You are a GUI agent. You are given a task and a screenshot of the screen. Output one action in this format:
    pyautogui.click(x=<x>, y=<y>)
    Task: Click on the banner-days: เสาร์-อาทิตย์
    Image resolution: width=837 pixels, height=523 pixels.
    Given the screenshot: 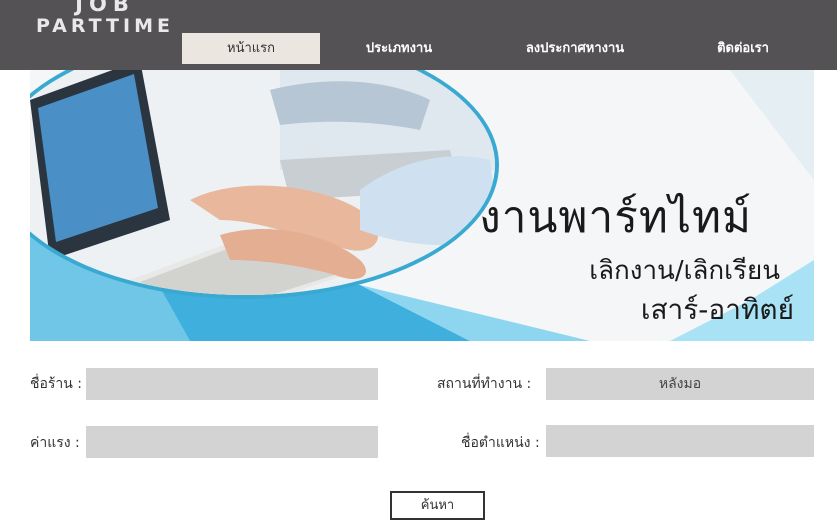 What is the action you would take?
    pyautogui.click(x=717, y=309)
    